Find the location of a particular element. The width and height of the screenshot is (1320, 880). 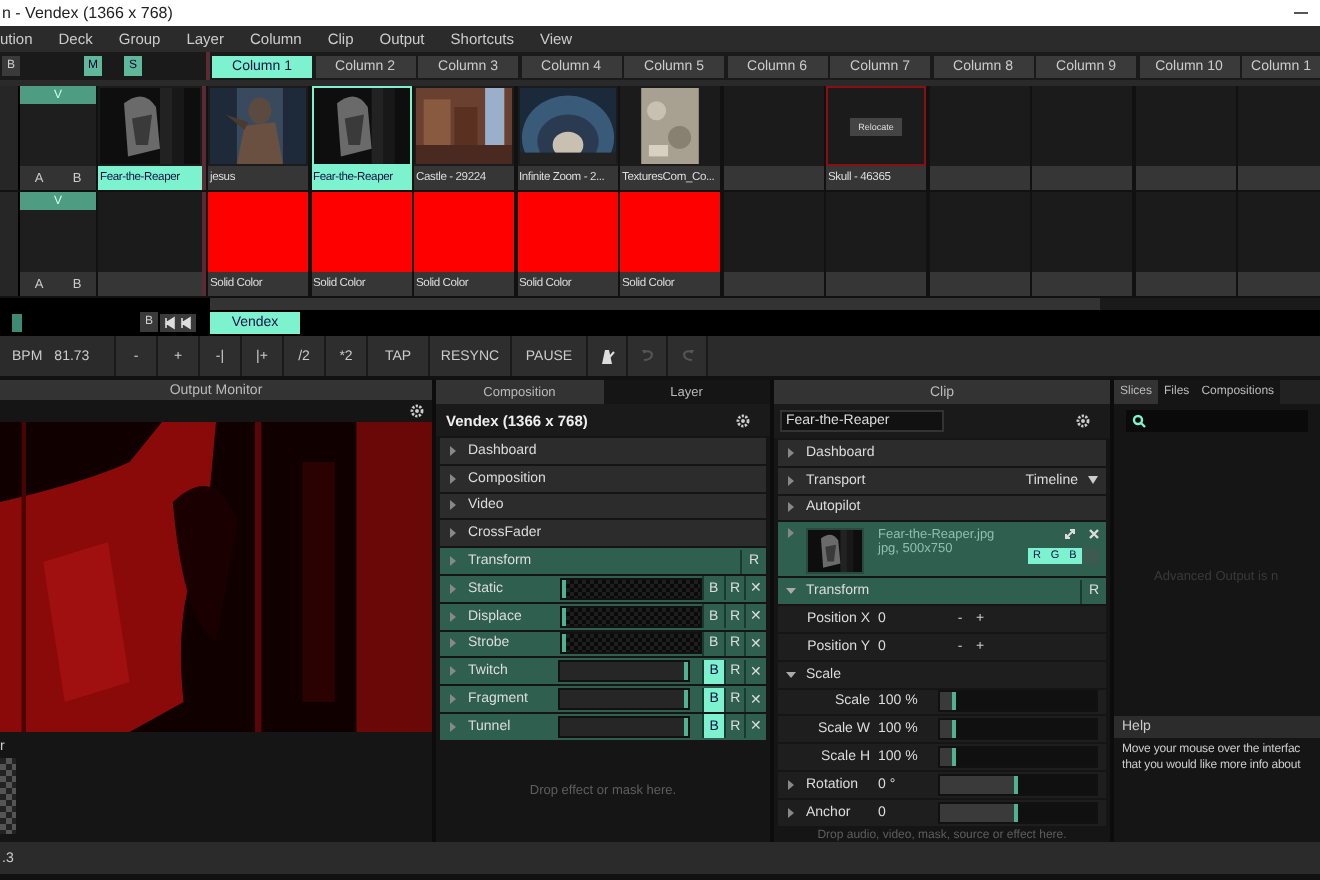

search-icon is located at coordinates (1139, 421).